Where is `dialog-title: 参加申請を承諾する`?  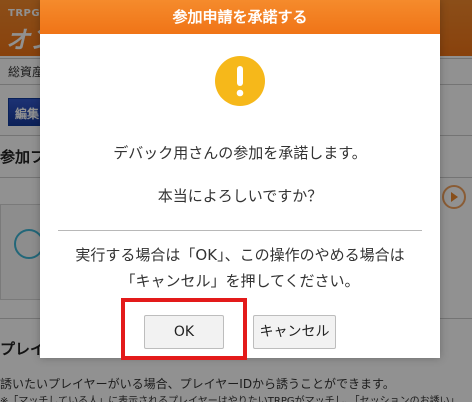
dialog-title: 参加申請を承諾する is located at coordinates (240, 17).